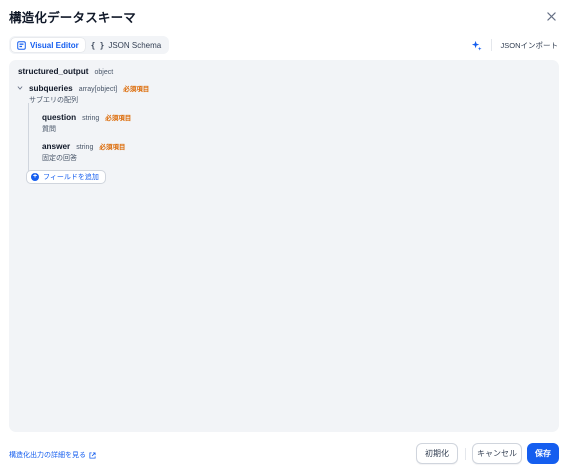  I want to click on field-description-answer: 固定の回答, so click(59, 158).